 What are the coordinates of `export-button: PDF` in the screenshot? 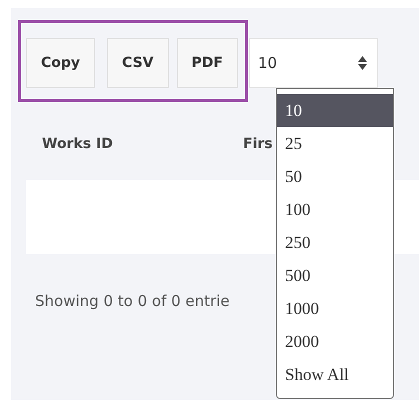 It's located at (207, 63).